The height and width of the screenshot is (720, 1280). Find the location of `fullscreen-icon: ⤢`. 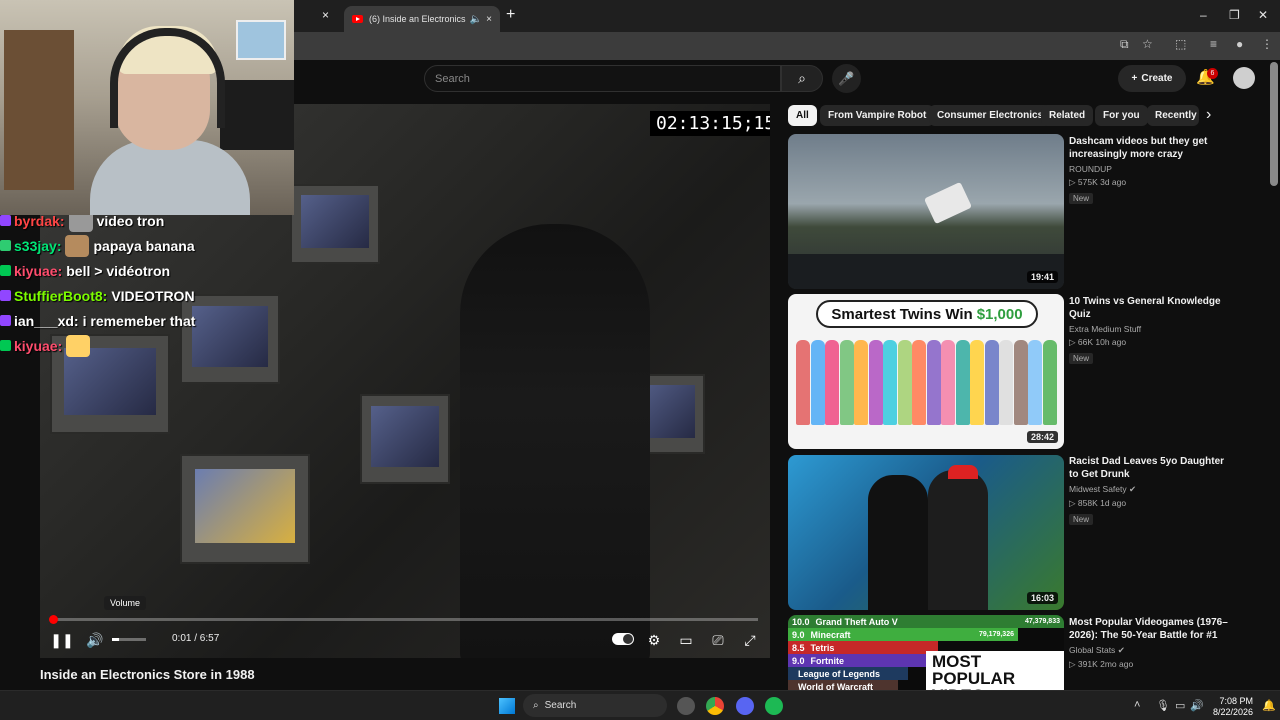

fullscreen-icon: ⤢ is located at coordinates (750, 639).